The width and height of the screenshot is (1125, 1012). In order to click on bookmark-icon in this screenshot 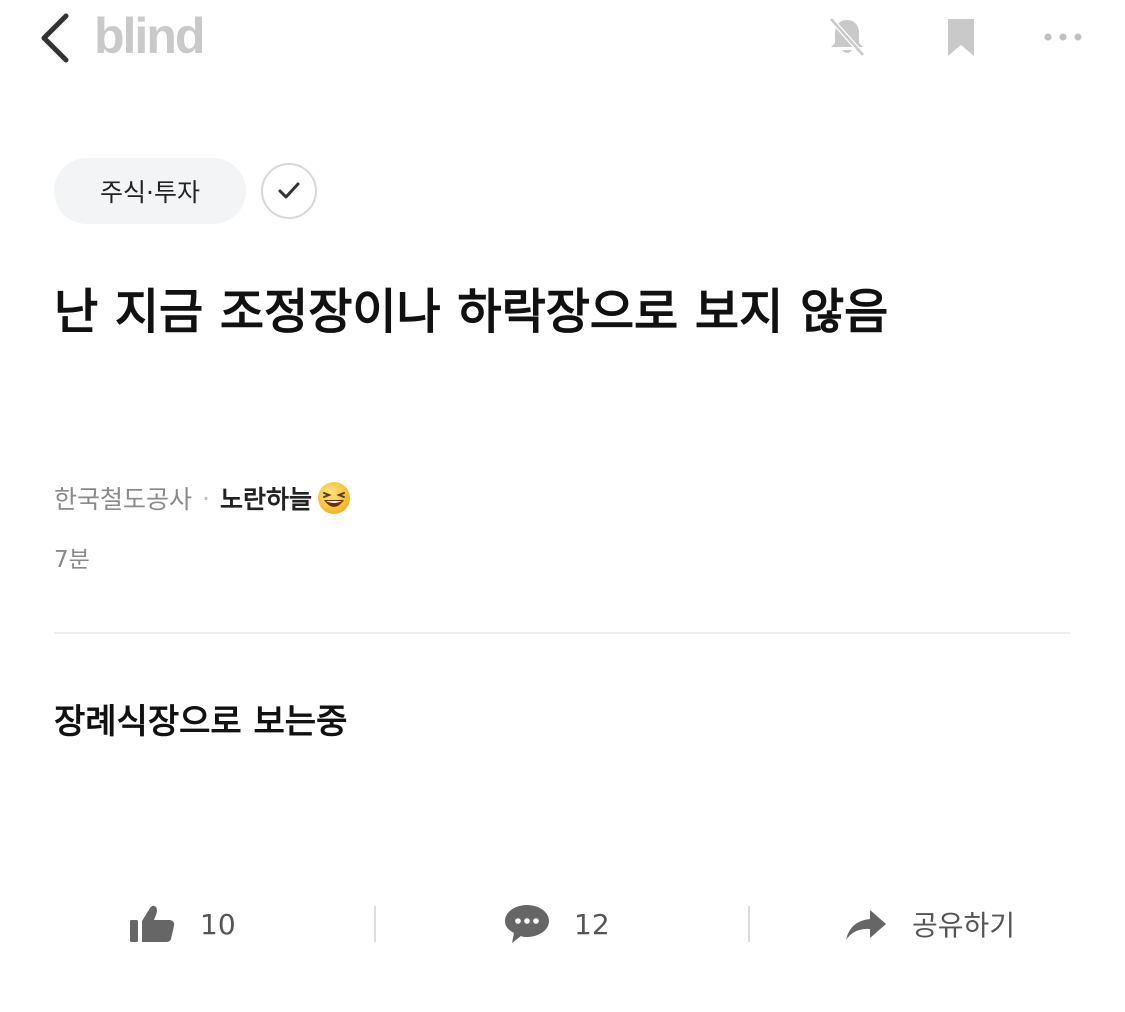, I will do `click(961, 37)`.